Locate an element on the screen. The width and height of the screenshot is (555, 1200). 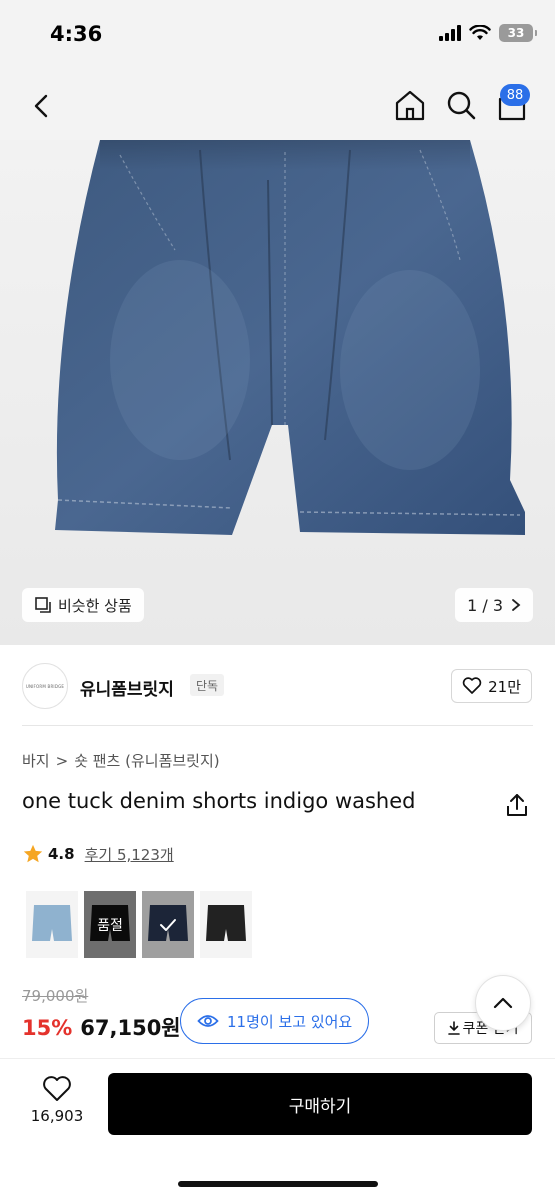
chevron-right-icon is located at coordinates (516, 605).